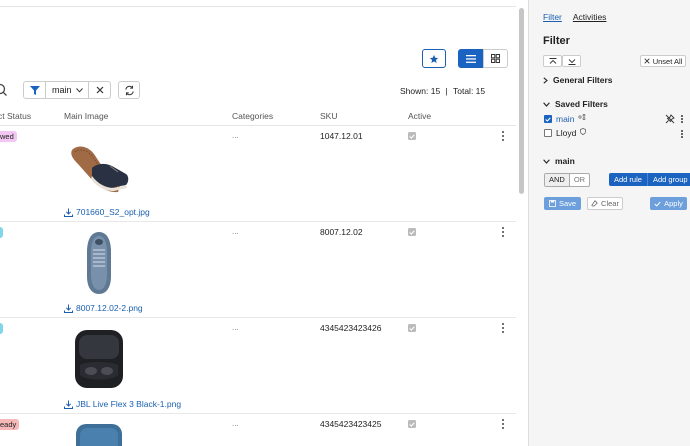  What do you see at coordinates (565, 132) in the screenshot?
I see `saved-filter-lloyd: Lloyd` at bounding box center [565, 132].